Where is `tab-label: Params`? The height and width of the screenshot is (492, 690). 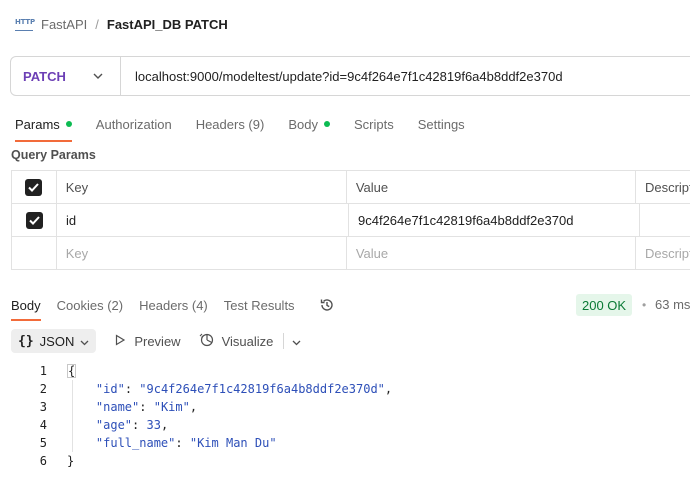 tab-label: Params is located at coordinates (37, 124).